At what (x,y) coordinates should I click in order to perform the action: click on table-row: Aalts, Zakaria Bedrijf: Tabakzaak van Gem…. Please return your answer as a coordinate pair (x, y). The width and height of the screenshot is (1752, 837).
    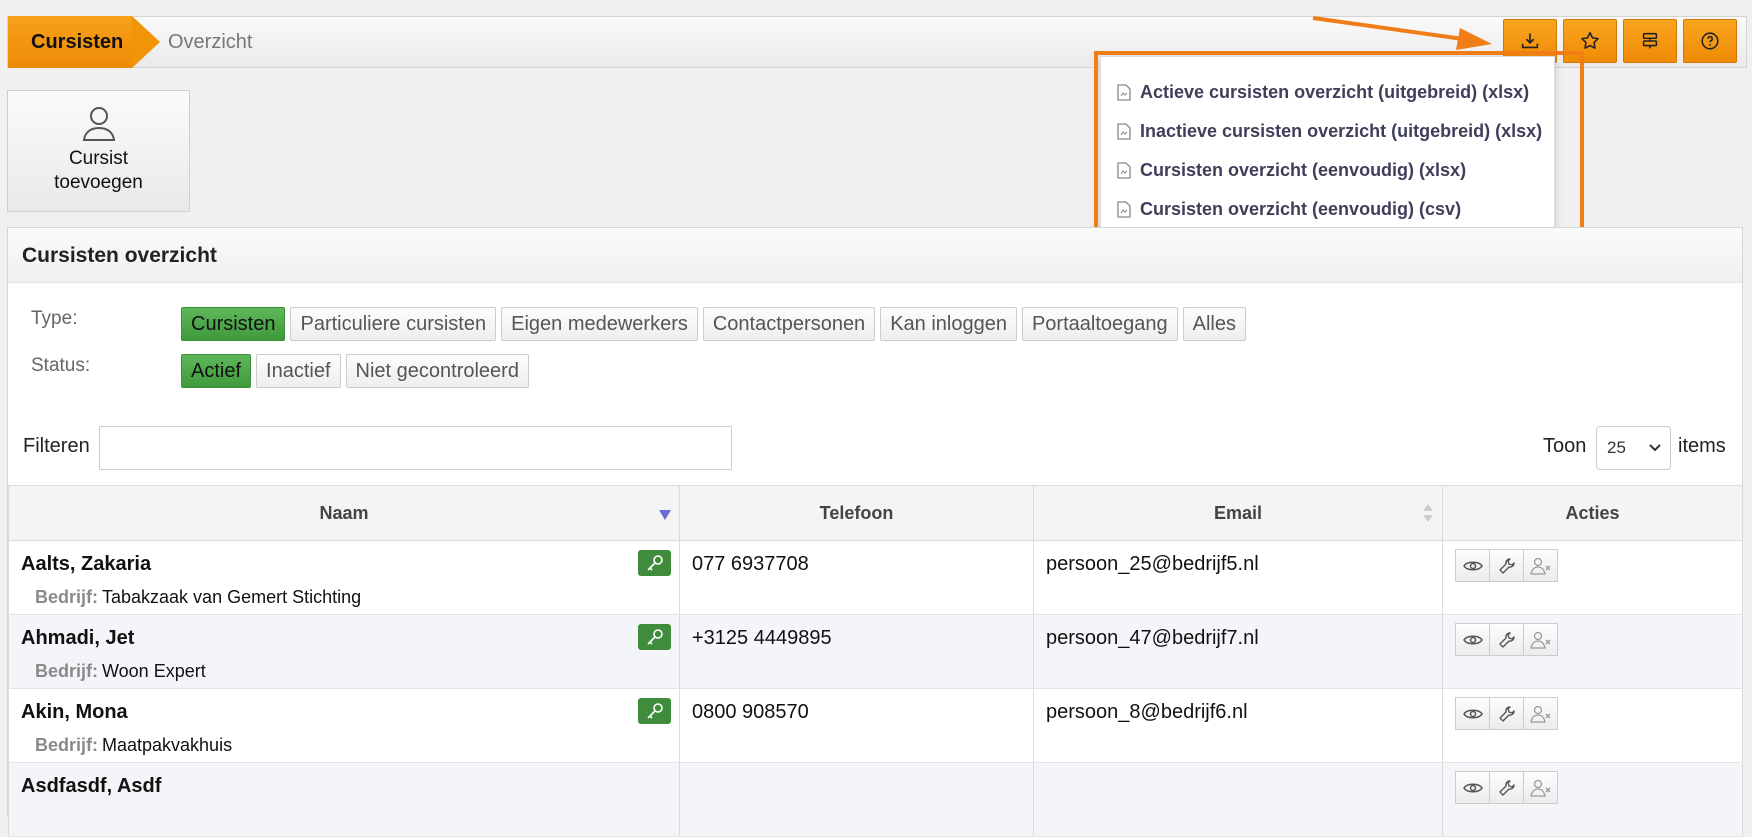
    Looking at the image, I should click on (875, 577).